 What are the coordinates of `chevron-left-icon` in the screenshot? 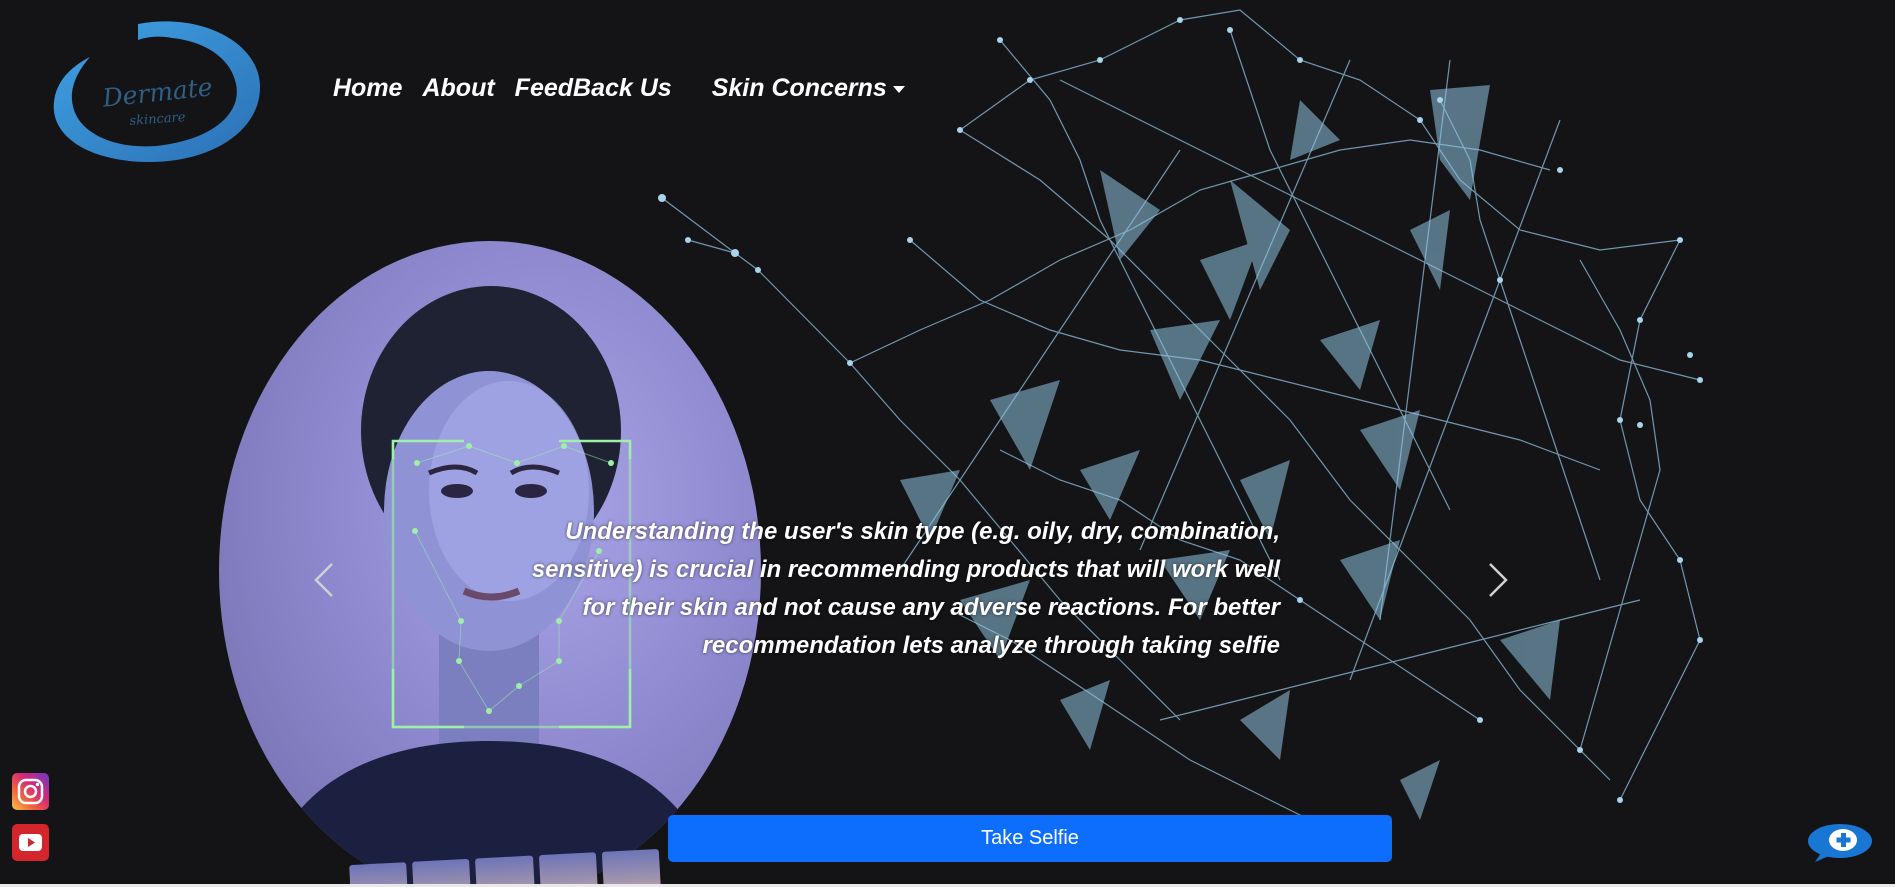 It's located at (323, 580).